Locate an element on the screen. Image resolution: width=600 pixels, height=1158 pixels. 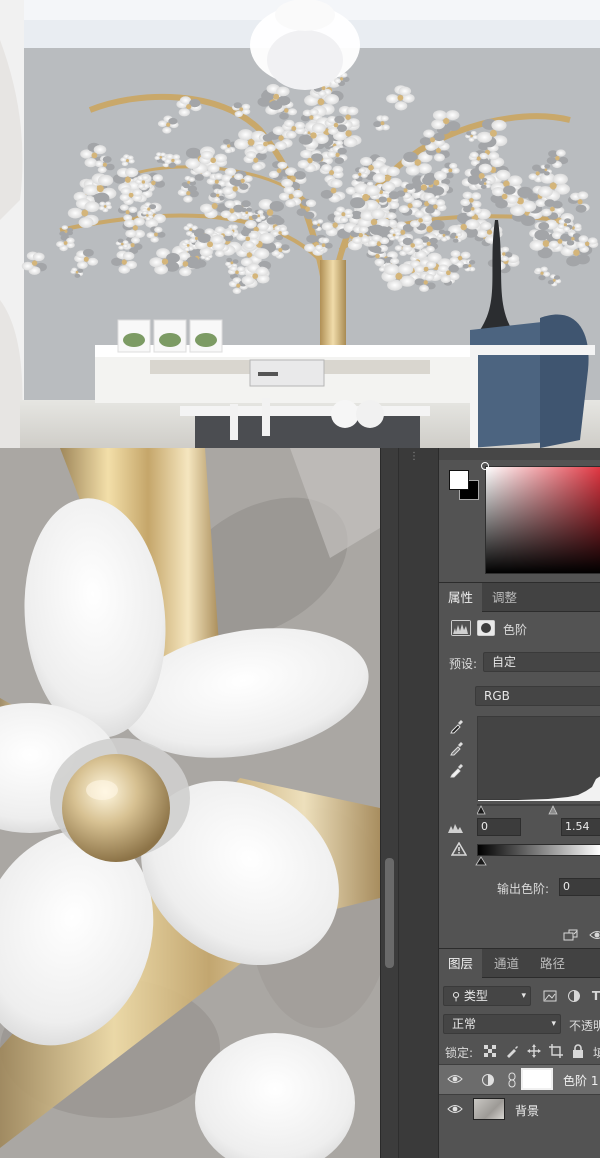
plant-boxes is located at coordinates (170, 336).